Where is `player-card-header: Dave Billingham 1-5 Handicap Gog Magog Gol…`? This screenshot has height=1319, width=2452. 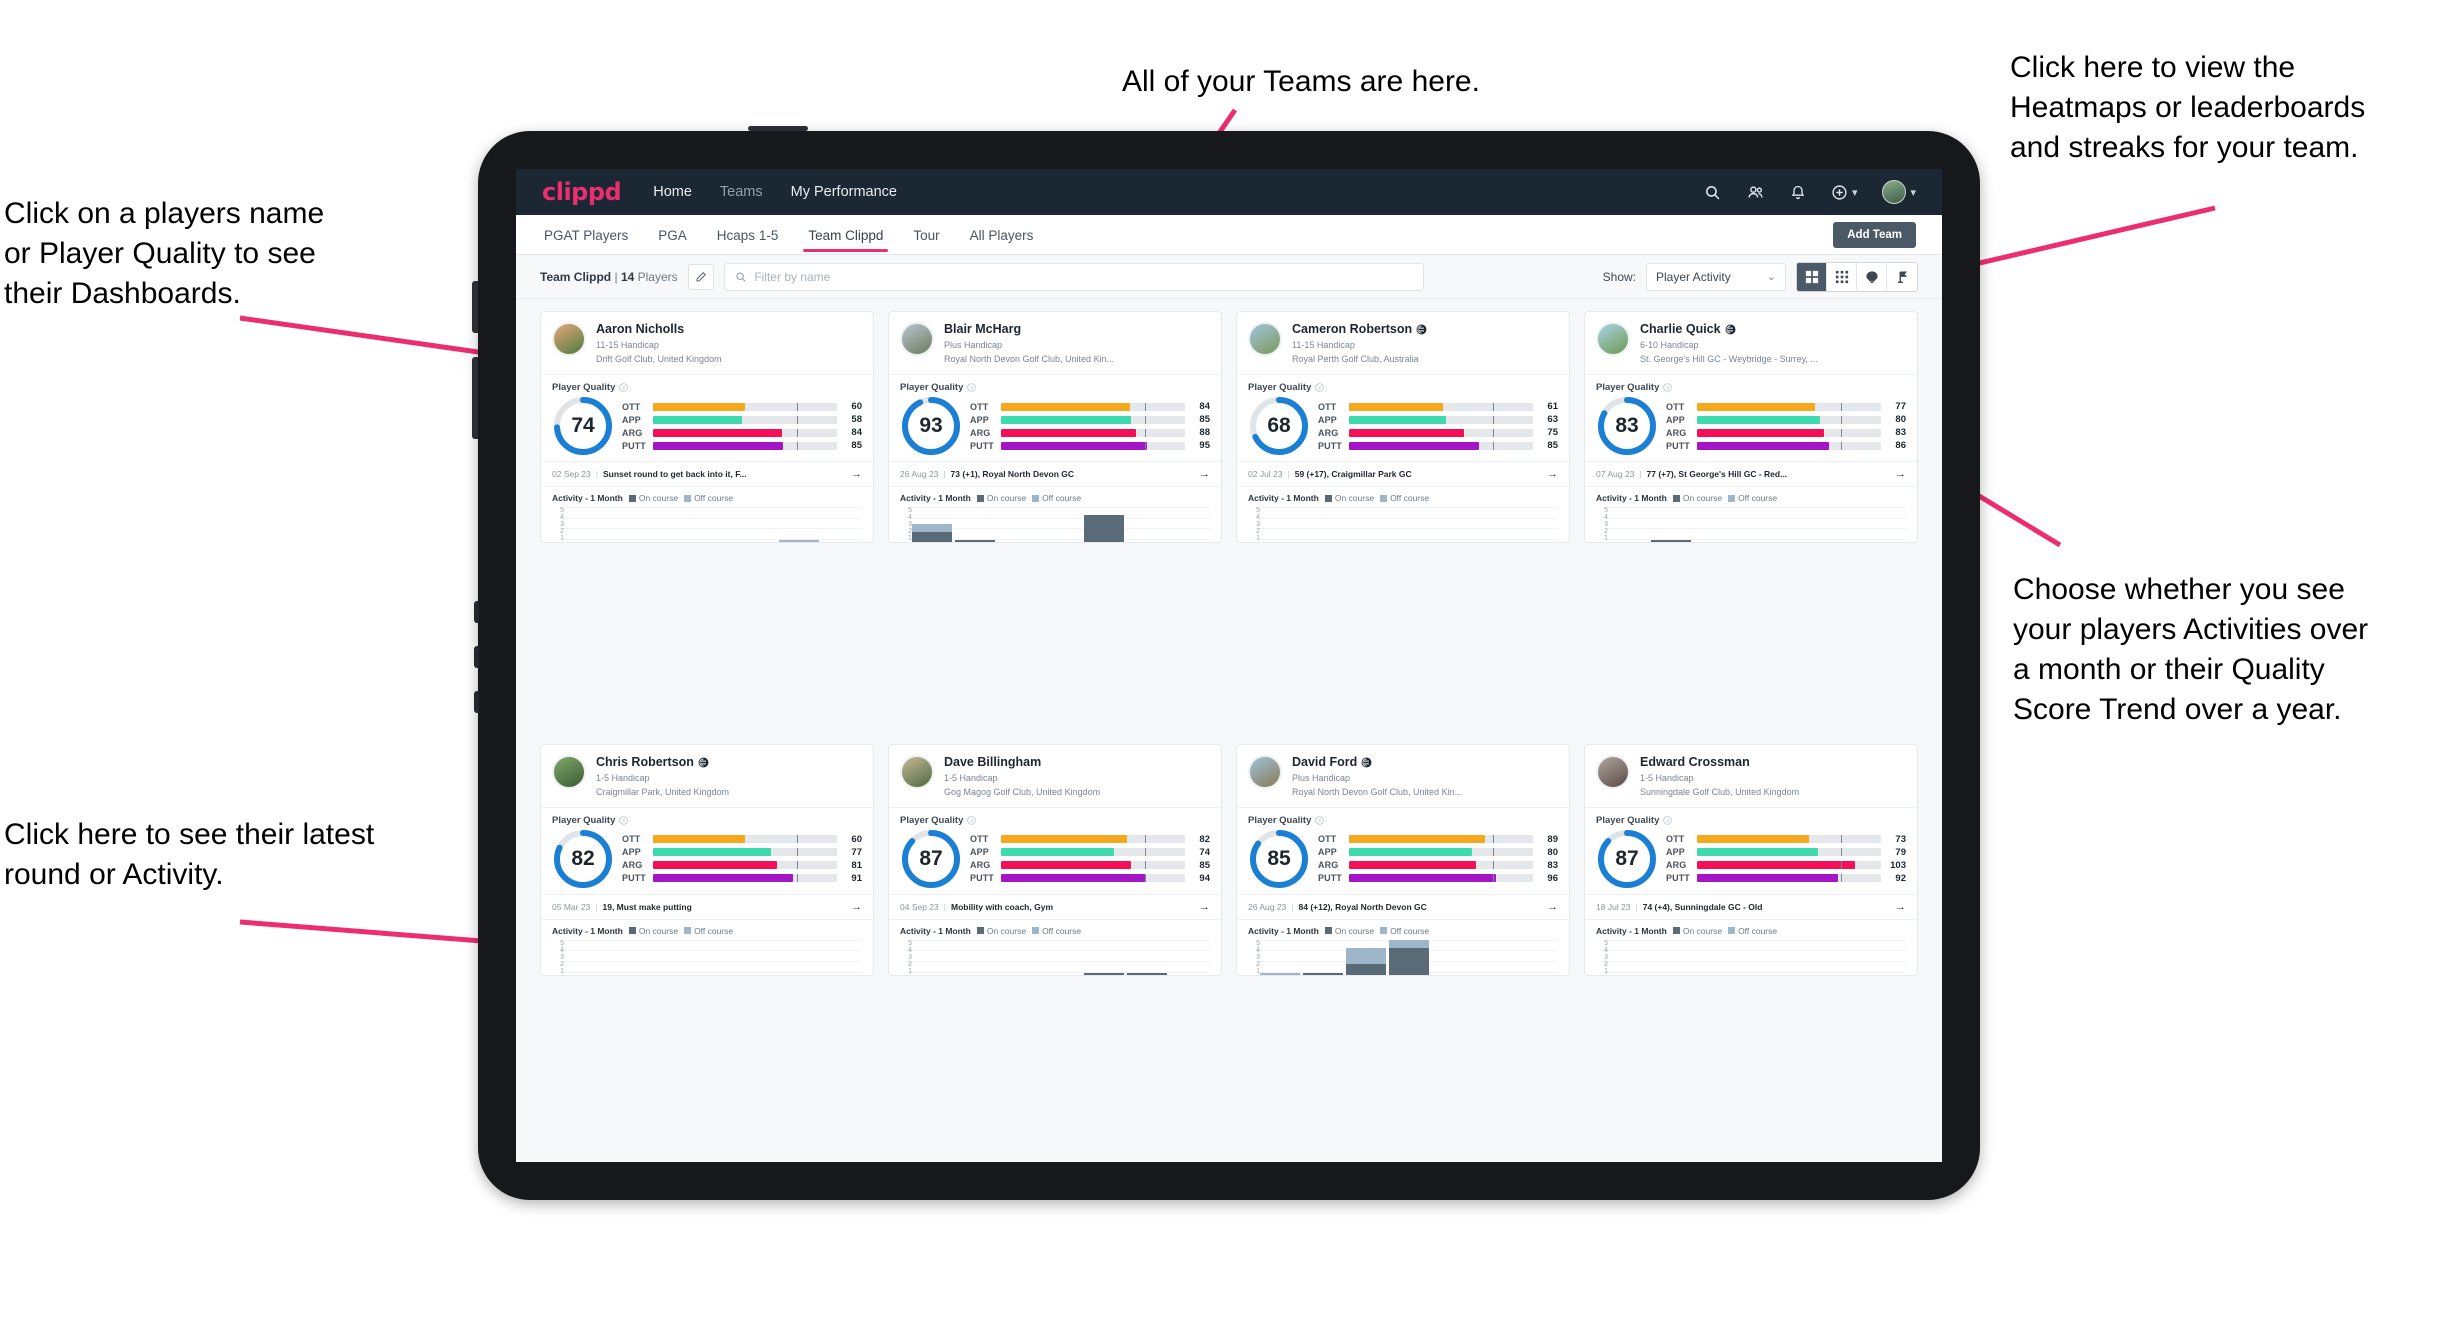 player-card-header: Dave Billingham 1-5 Handicap Gog Magog Gol… is located at coordinates (1055, 776).